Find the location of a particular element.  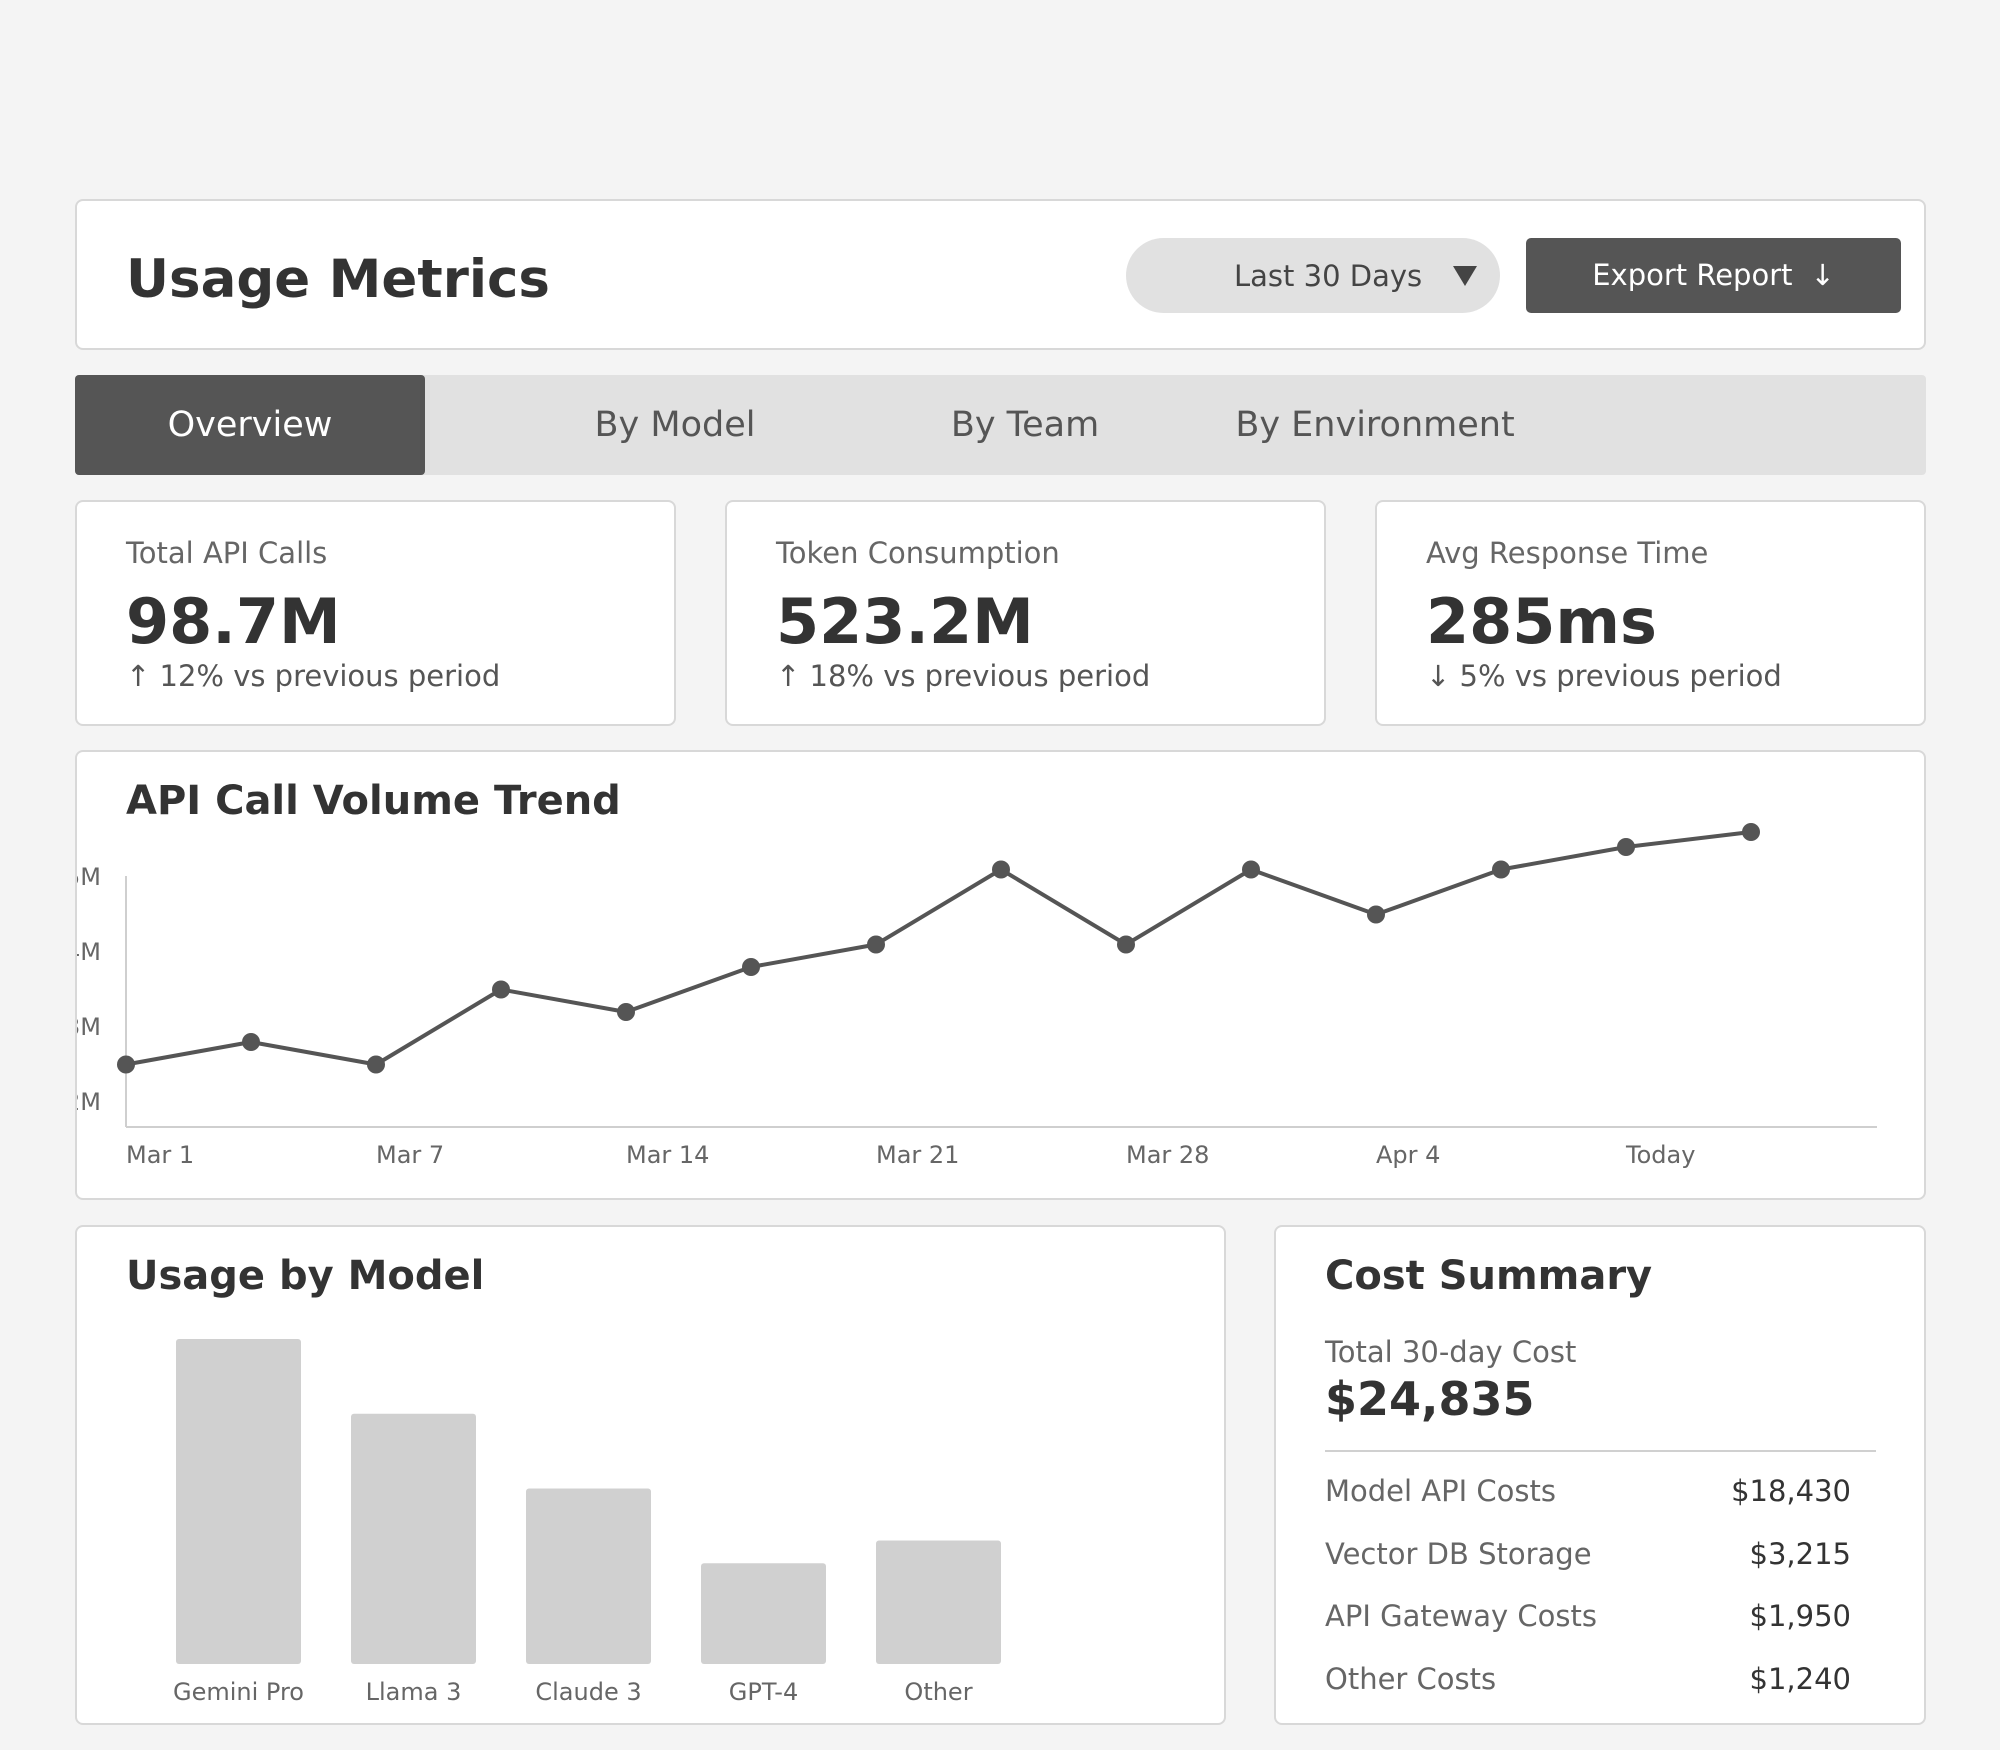

export-report-label: Export Report is located at coordinates (1692, 275).